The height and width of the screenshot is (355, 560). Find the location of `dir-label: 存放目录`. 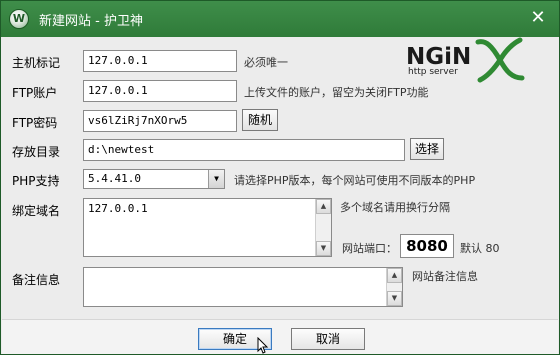

dir-label: 存放目录 is located at coordinates (36, 152).